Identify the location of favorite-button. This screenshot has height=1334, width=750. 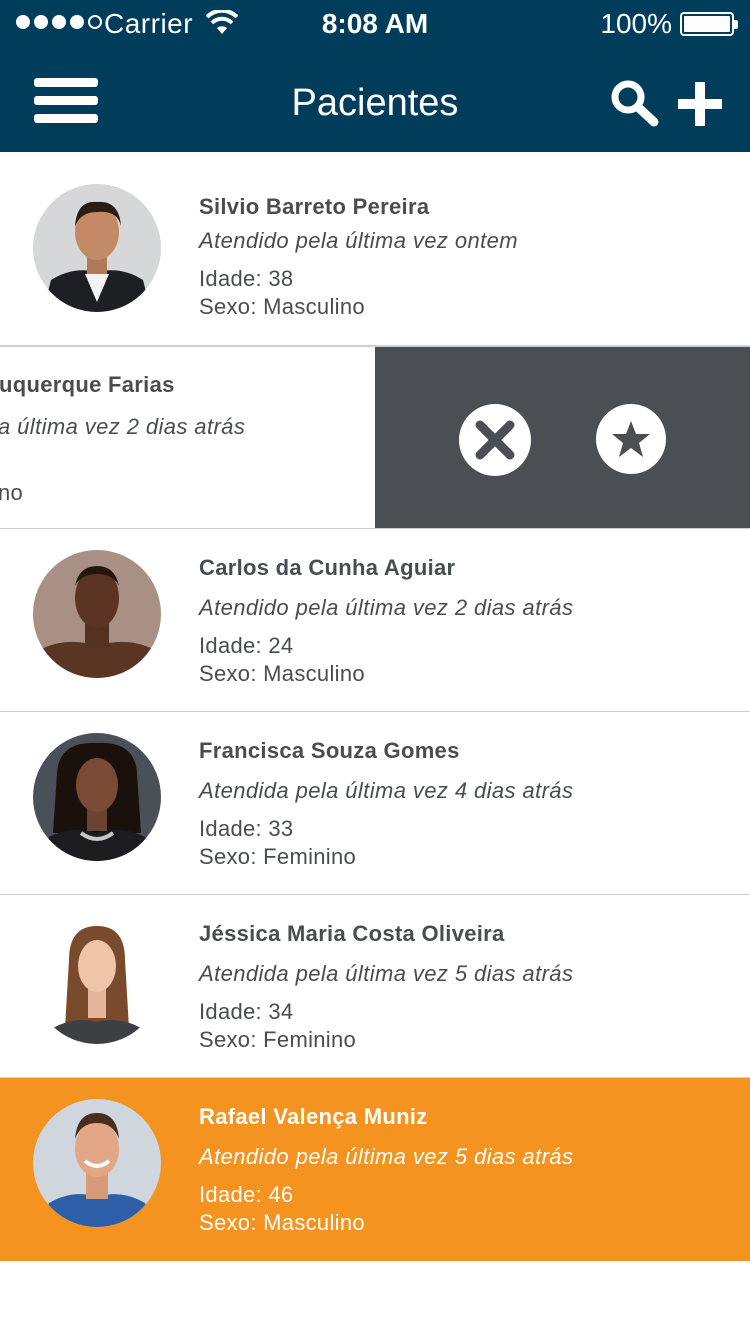
(631, 439).